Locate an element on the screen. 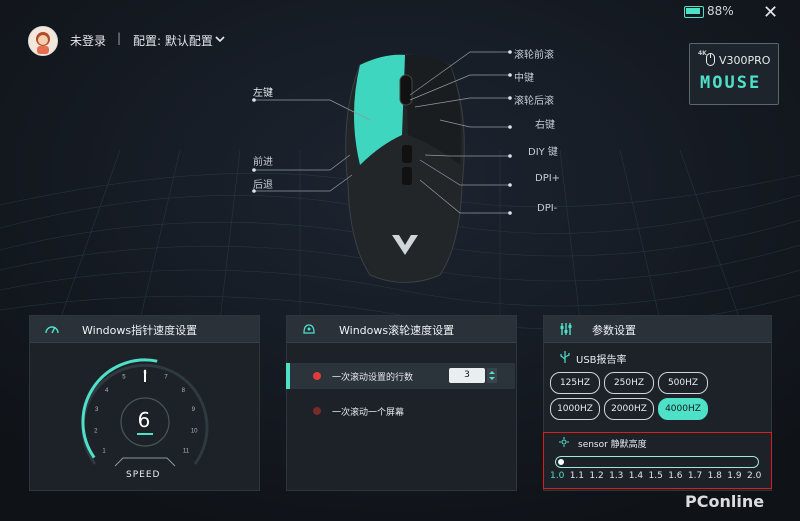 This screenshot has height=521, width=800. panel-header is located at coordinates (657, 329).